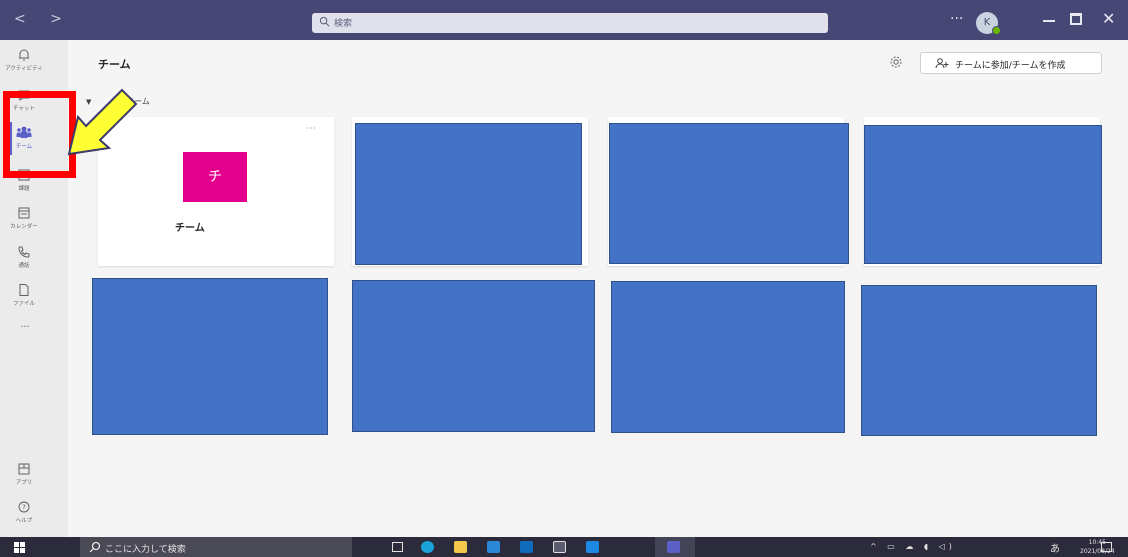 The image size is (1128, 557). What do you see at coordinates (1010, 66) in the screenshot?
I see `join-button-label: チームに参加/チームを作成` at bounding box center [1010, 66].